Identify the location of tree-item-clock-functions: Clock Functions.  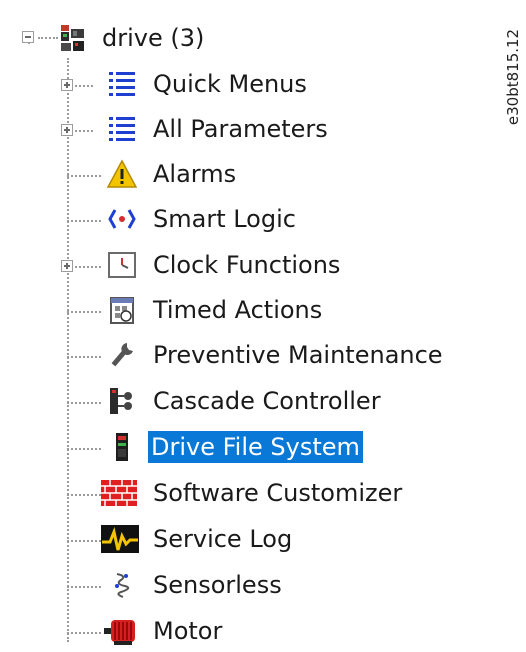
(263, 264).